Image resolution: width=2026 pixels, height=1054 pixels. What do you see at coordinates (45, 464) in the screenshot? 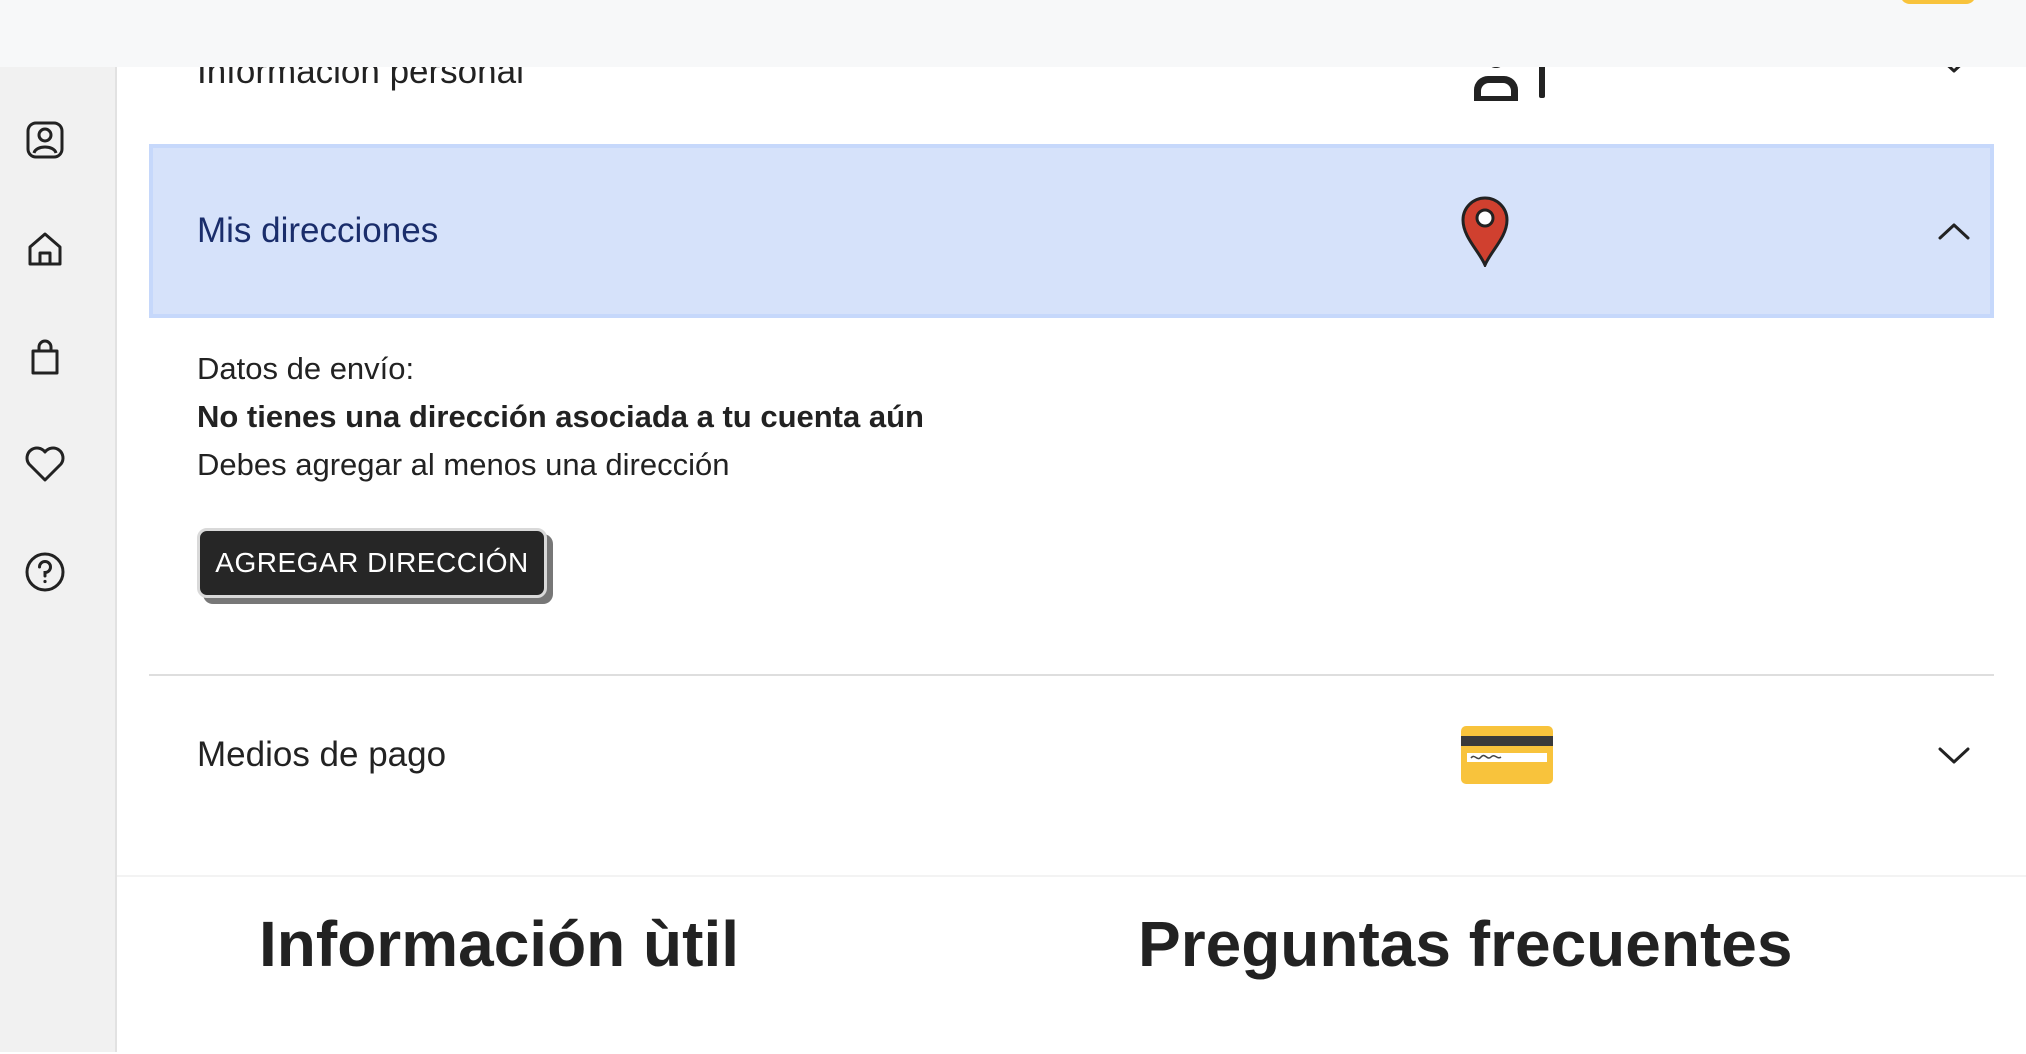
I see `heart-icon` at bounding box center [45, 464].